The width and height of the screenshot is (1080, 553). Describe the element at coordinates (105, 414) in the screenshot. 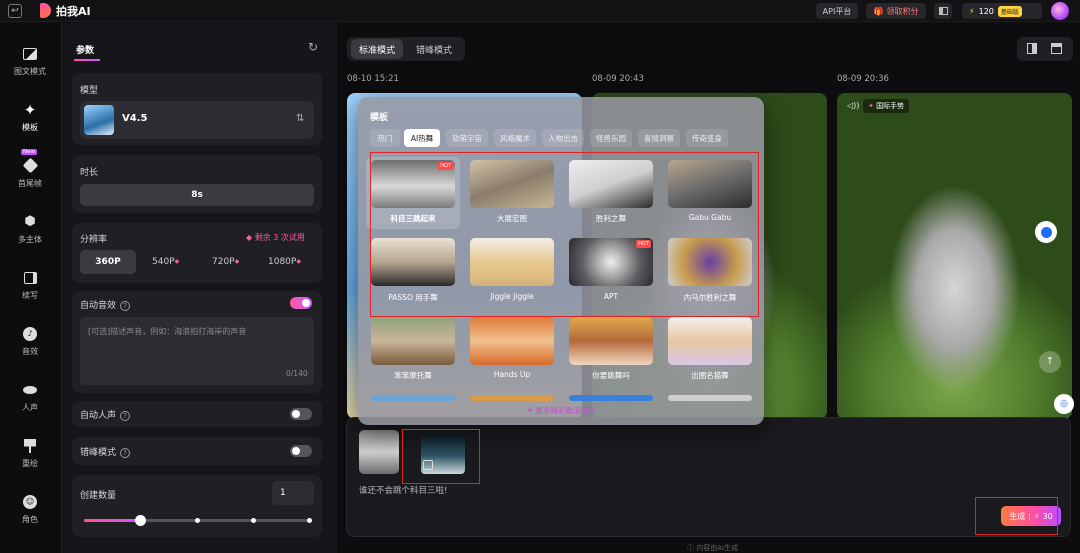

I see `auto-voice-label: 自动人声?` at that location.